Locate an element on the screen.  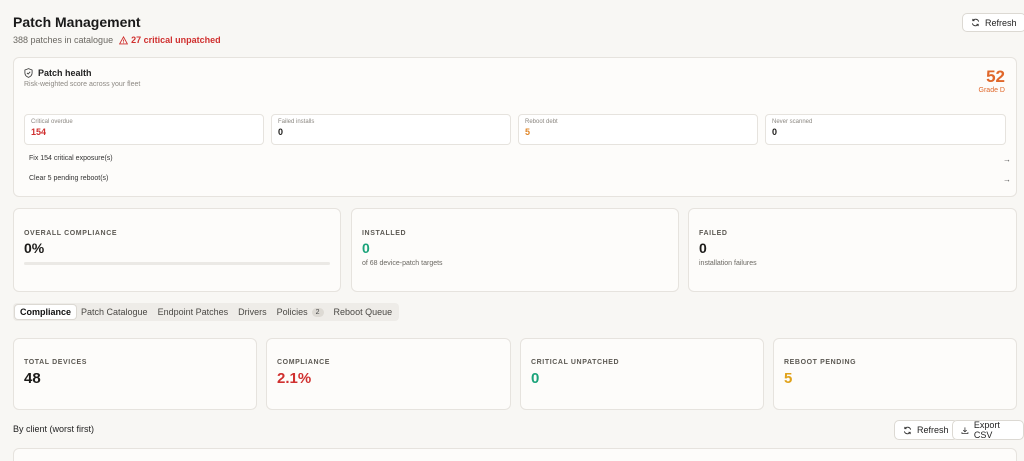
tile-value: 154 is located at coordinates (39, 132).